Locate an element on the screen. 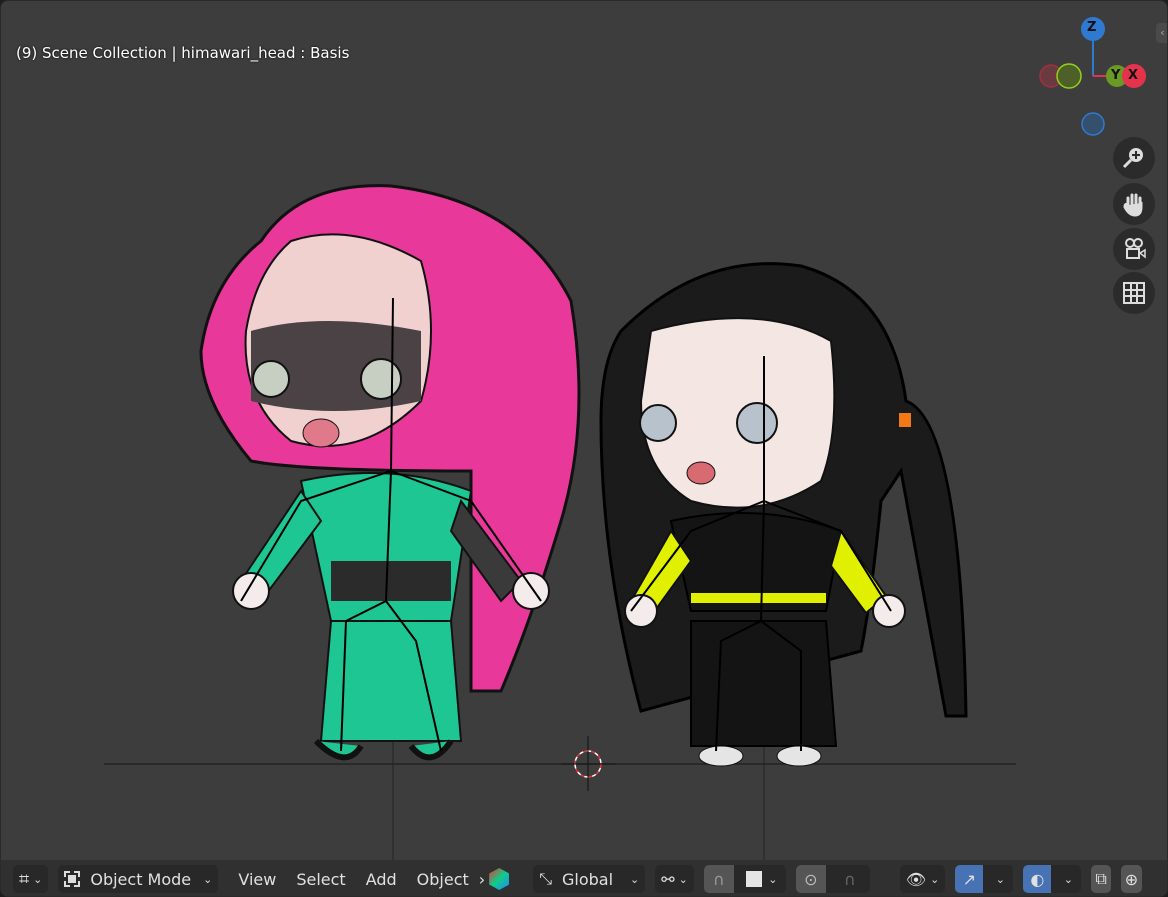 Image resolution: width=1168 pixels, height=897 pixels. overlays-icon: ◐ is located at coordinates (1037, 879).